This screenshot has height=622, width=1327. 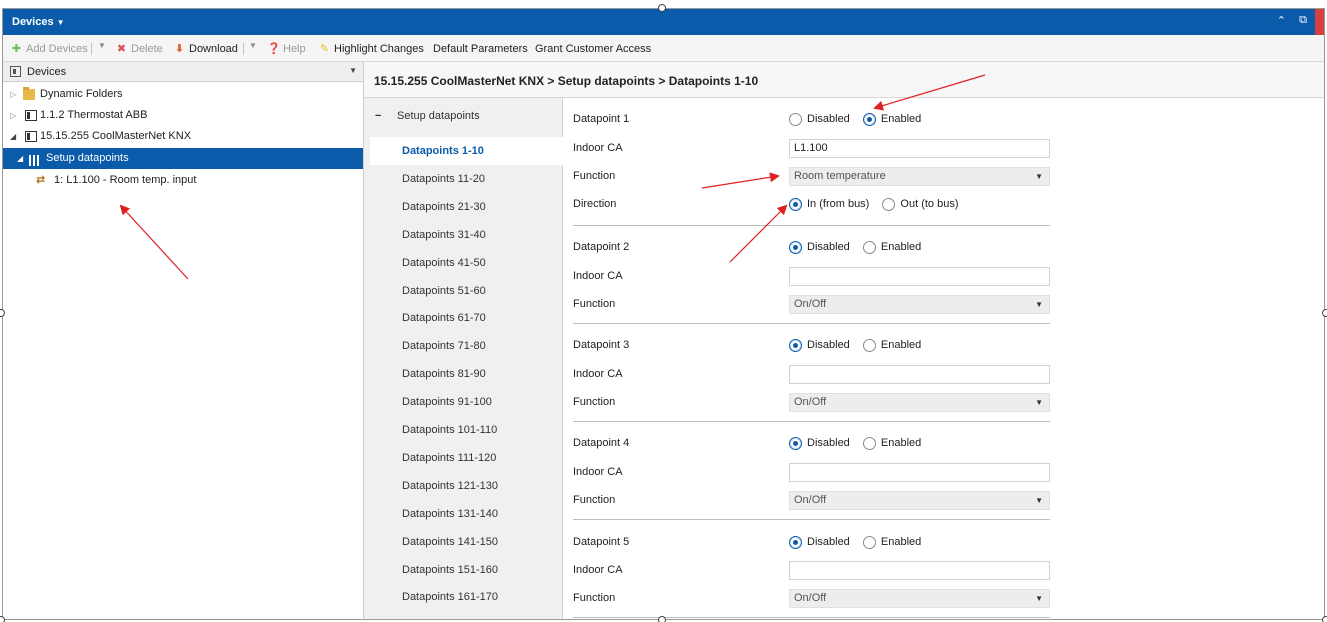 What do you see at coordinates (1319, 22) in the screenshot?
I see `close-button` at bounding box center [1319, 22].